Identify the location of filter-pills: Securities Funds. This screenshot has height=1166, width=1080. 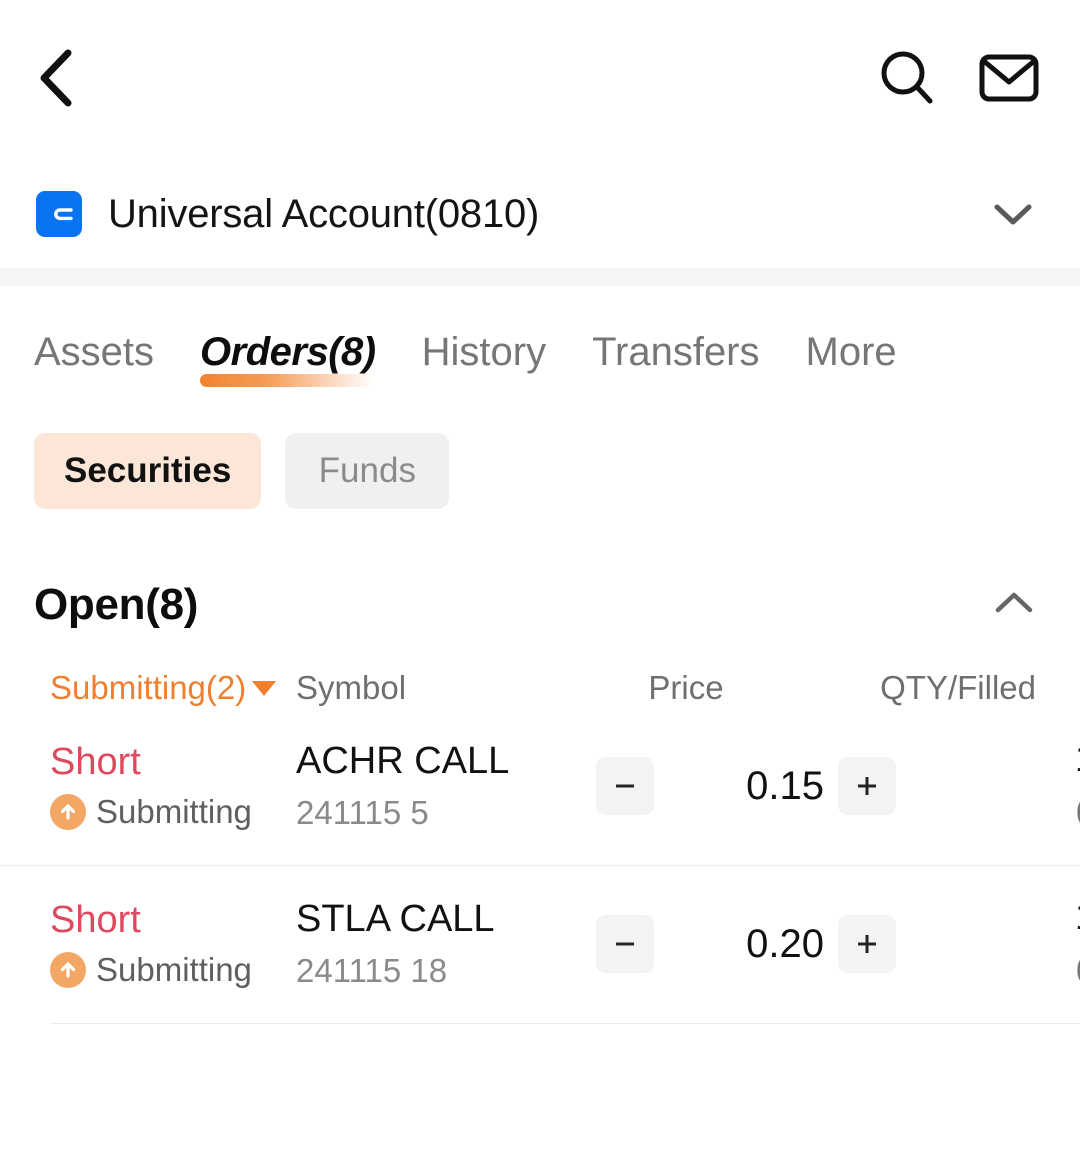
(540, 451).